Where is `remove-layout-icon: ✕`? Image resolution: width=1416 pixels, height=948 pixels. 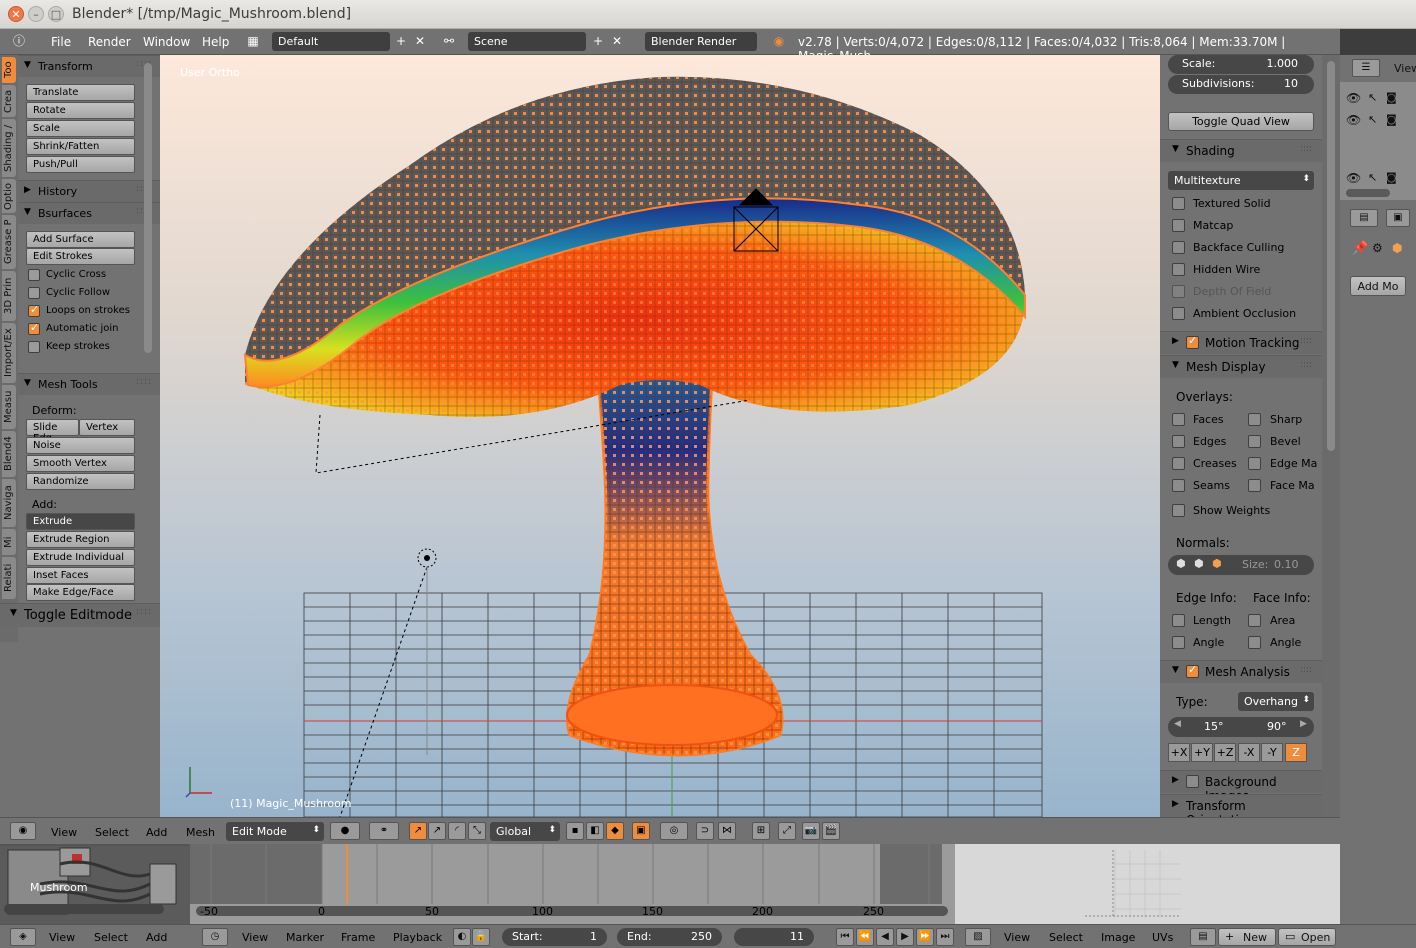 remove-layout-icon: ✕ is located at coordinates (420, 41).